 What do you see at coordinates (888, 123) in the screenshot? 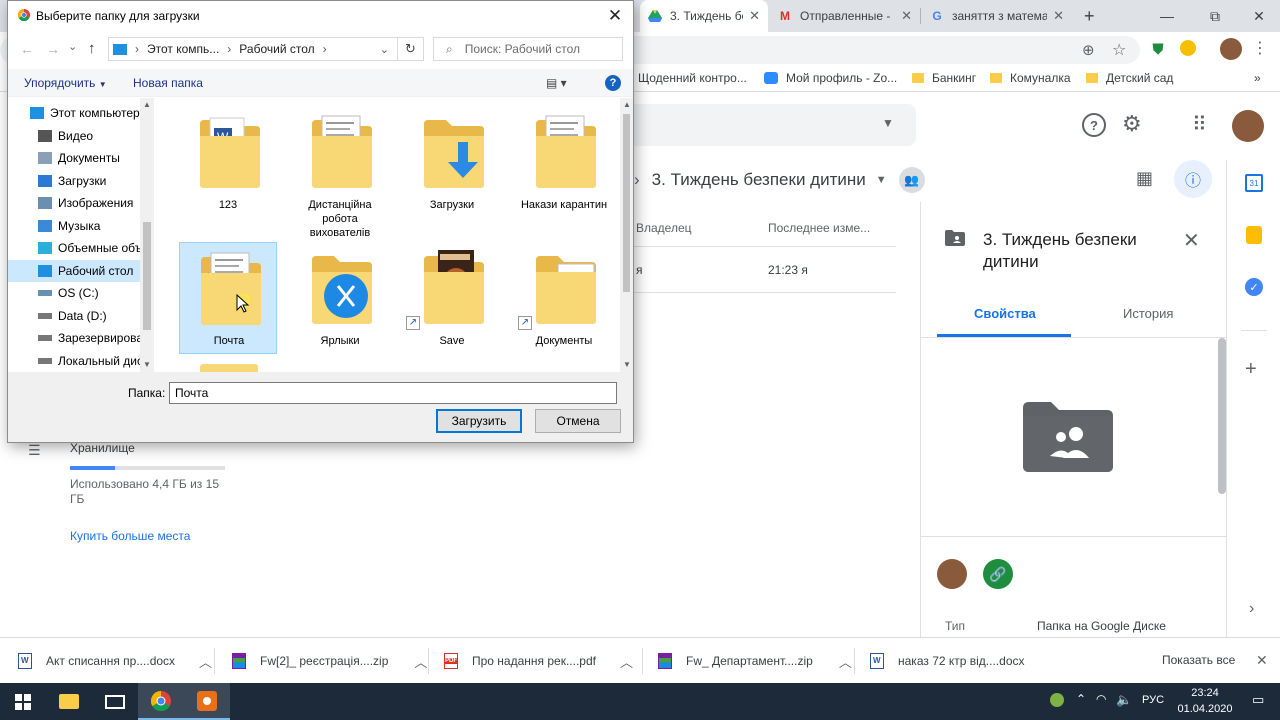
I see `search-options-icon: ▼` at bounding box center [888, 123].